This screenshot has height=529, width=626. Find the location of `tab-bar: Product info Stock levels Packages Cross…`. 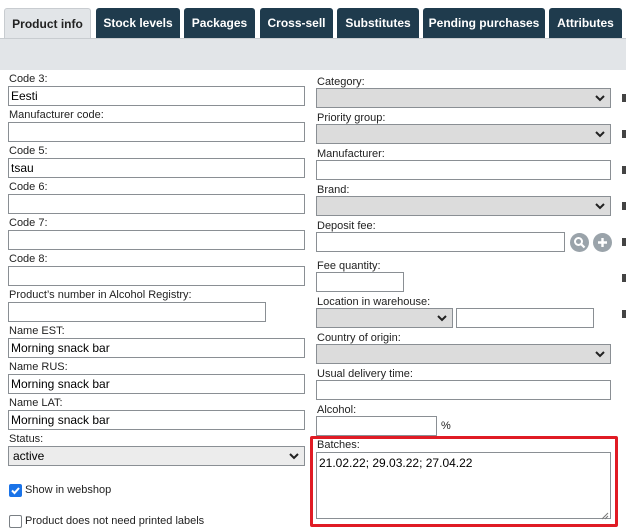

tab-bar: Product info Stock levels Packages Cross… is located at coordinates (313, 19).